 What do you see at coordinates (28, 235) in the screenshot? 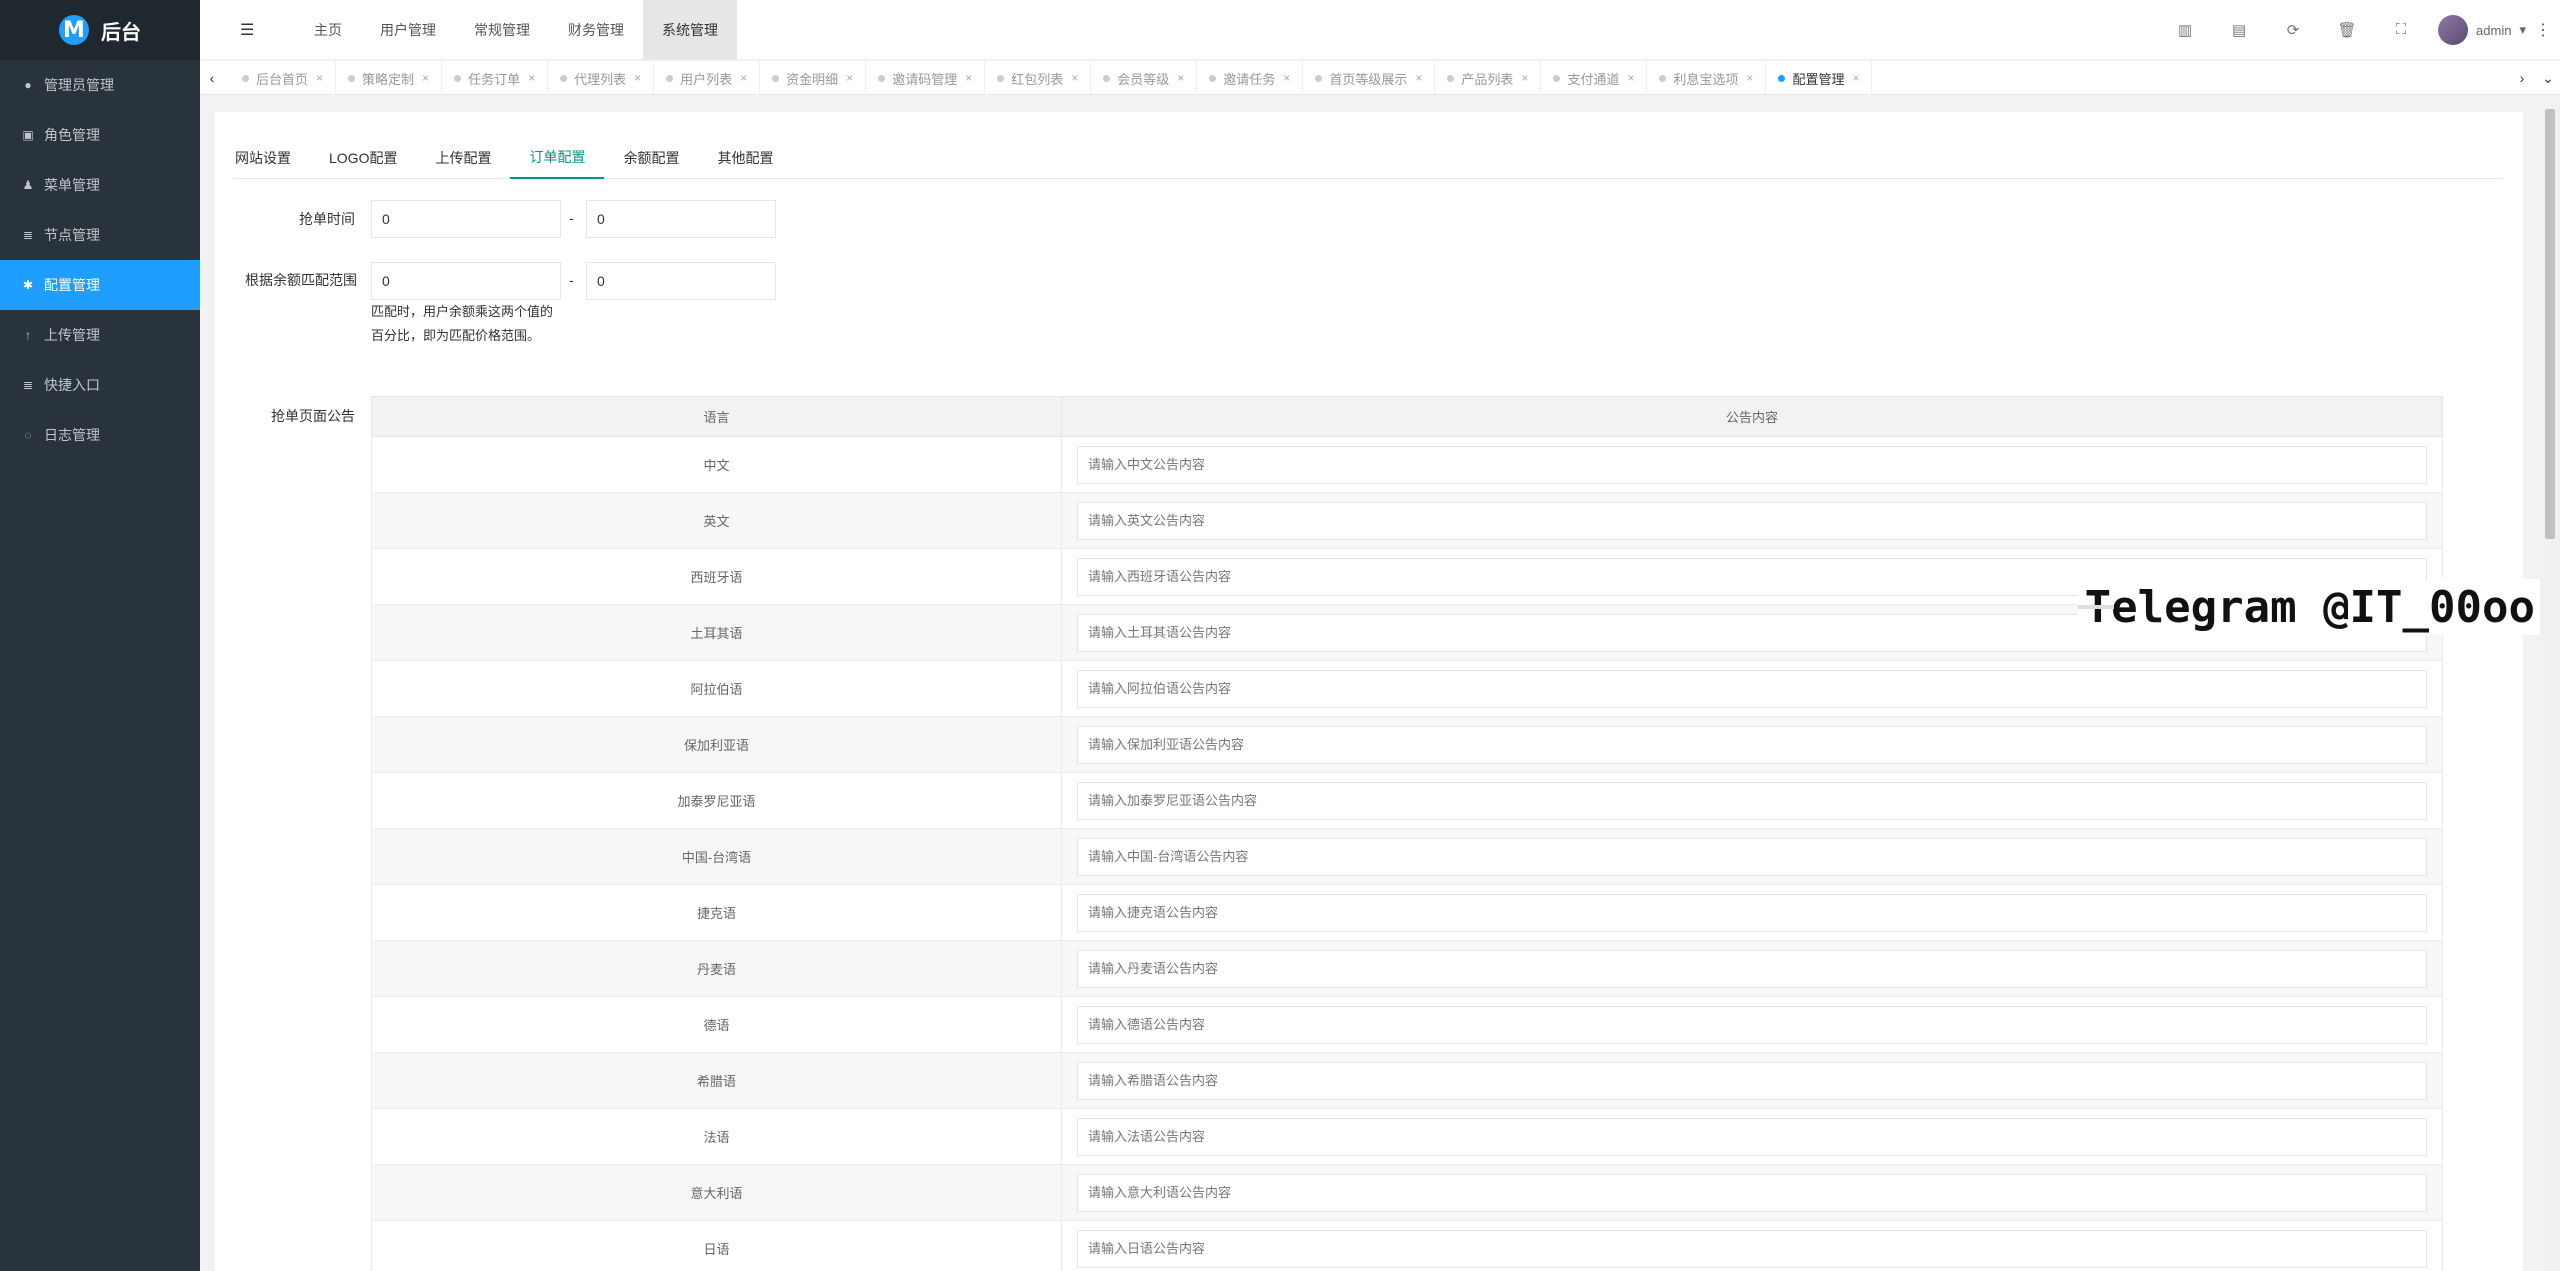
I see `list-icon: ≣` at bounding box center [28, 235].